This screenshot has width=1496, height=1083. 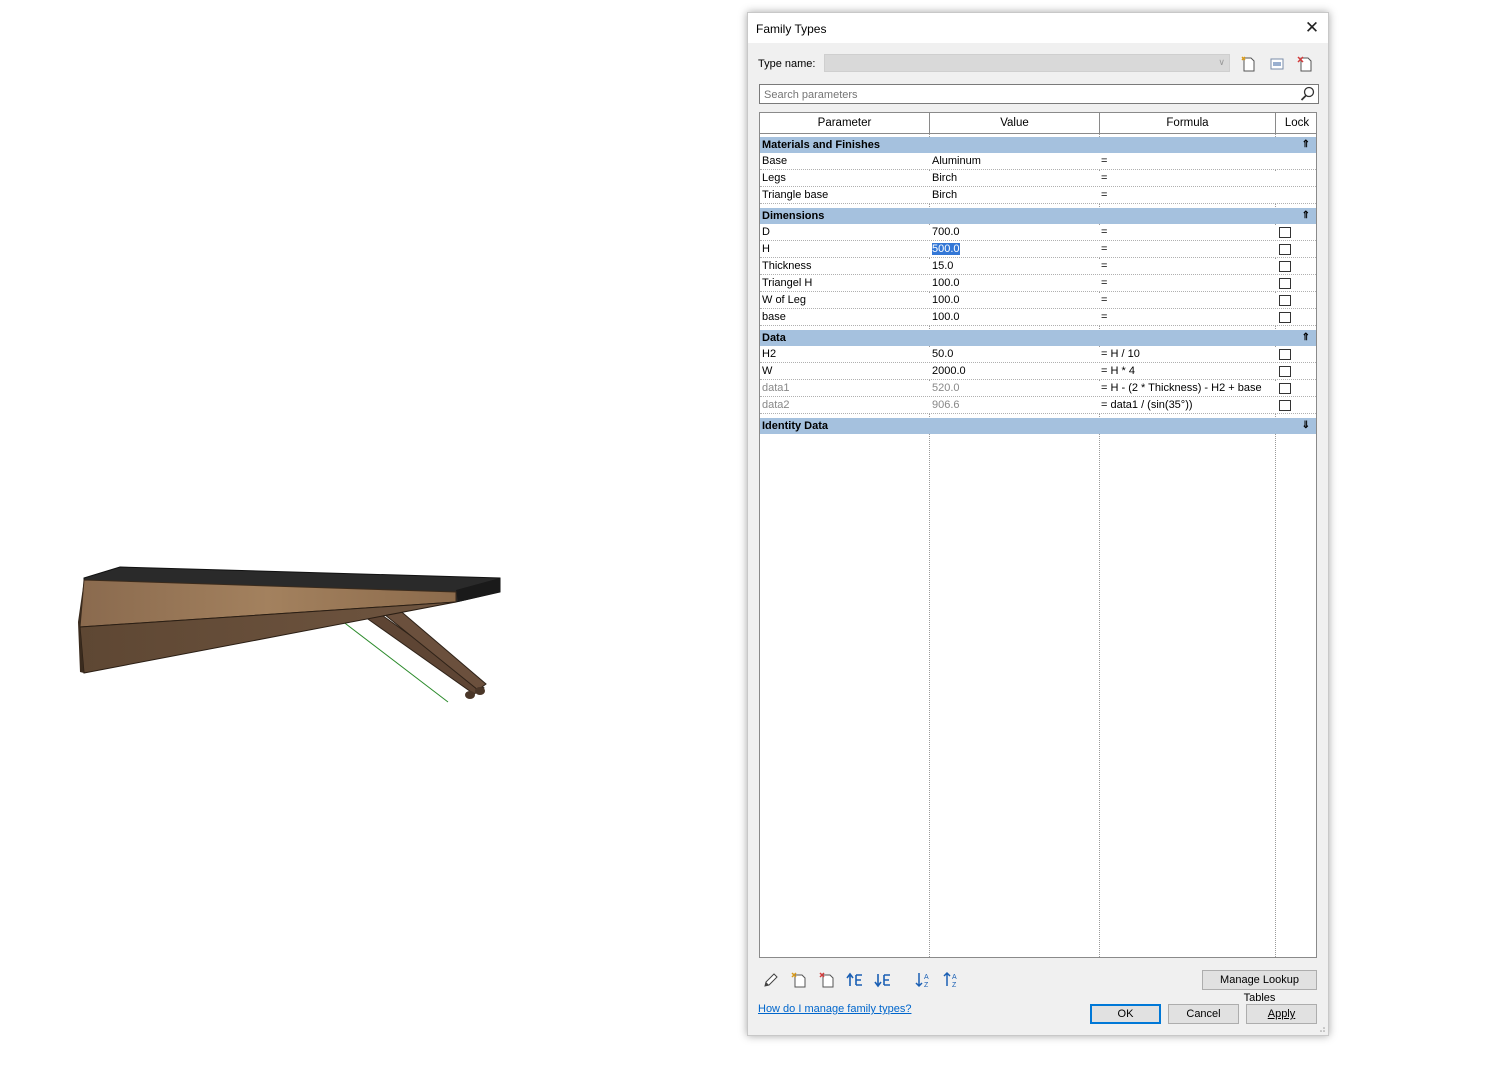 I want to click on parameter-row: Triangel H 100.0 =, so click(x=1038, y=284).